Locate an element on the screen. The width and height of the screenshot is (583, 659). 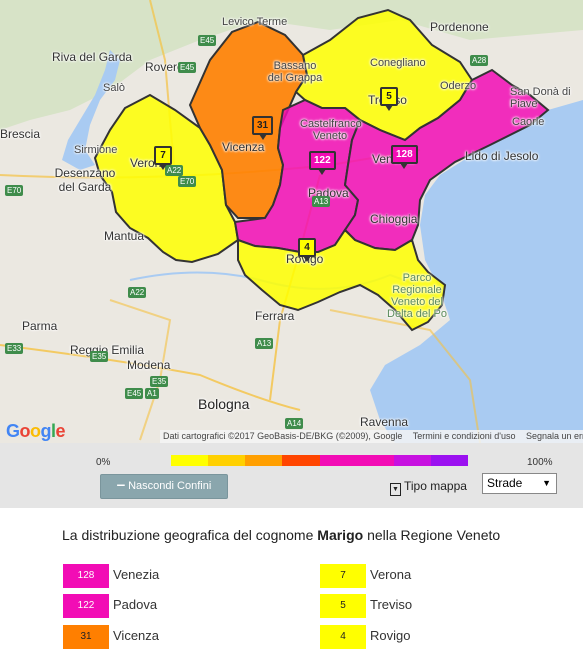
marker-vicenza: 31 is located at coordinates (263, 128).